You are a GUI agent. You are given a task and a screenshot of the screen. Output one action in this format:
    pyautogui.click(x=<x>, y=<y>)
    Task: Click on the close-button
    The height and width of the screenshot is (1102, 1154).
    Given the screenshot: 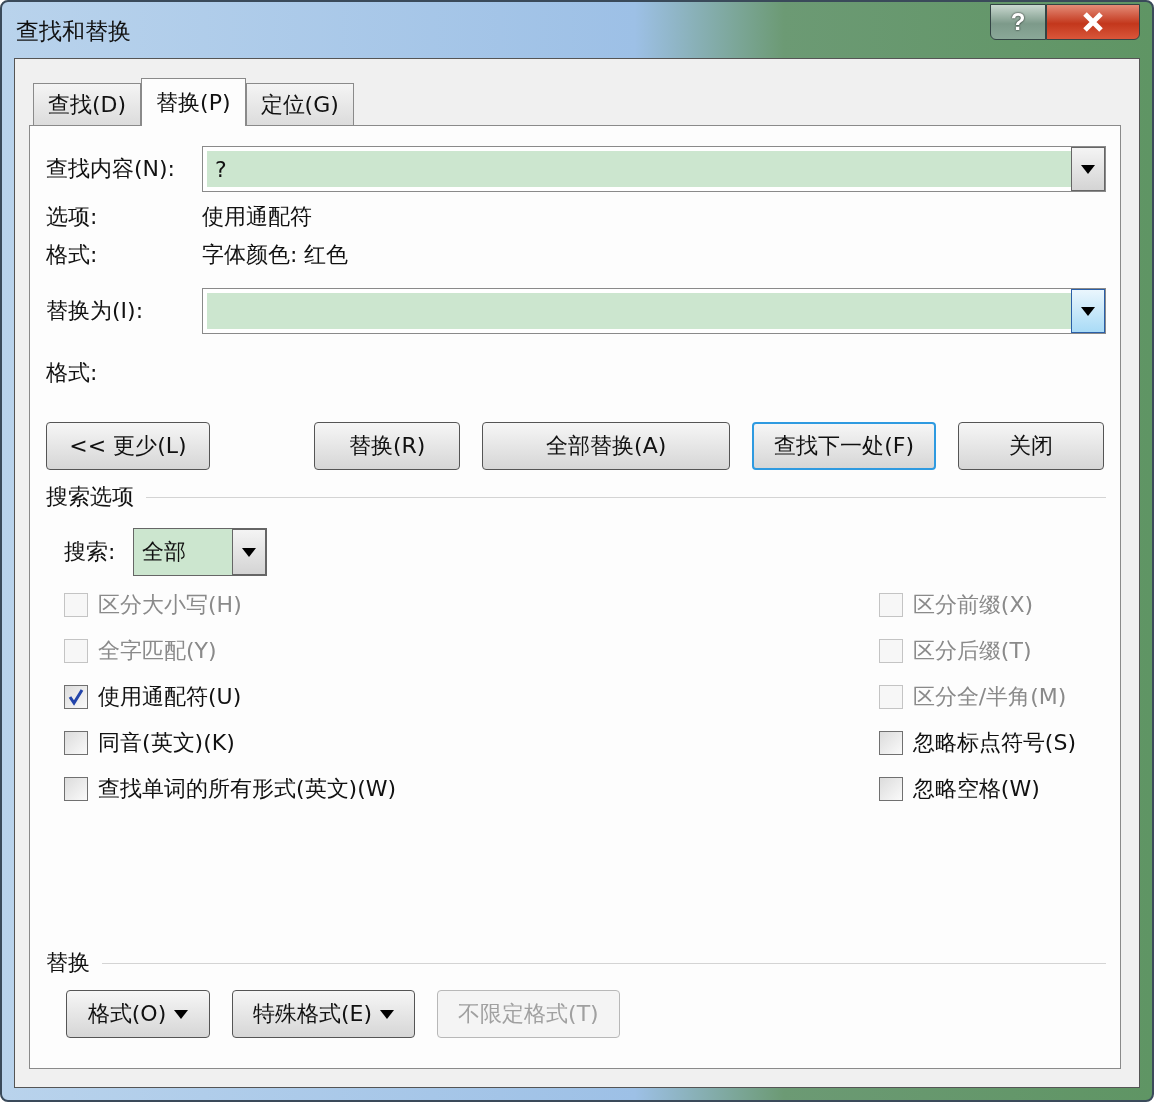 What is the action you would take?
    pyautogui.click(x=1093, y=22)
    